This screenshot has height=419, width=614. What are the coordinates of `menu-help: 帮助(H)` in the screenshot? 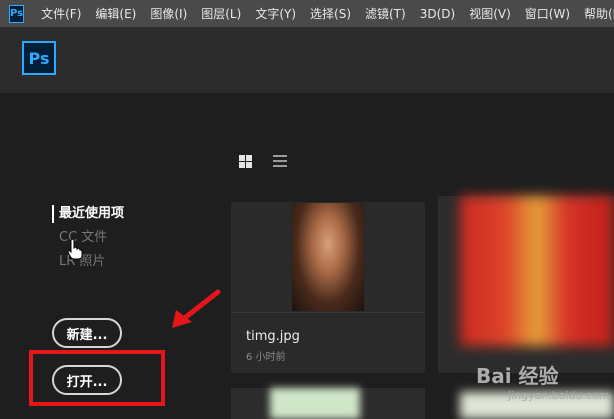 It's located at (599, 13).